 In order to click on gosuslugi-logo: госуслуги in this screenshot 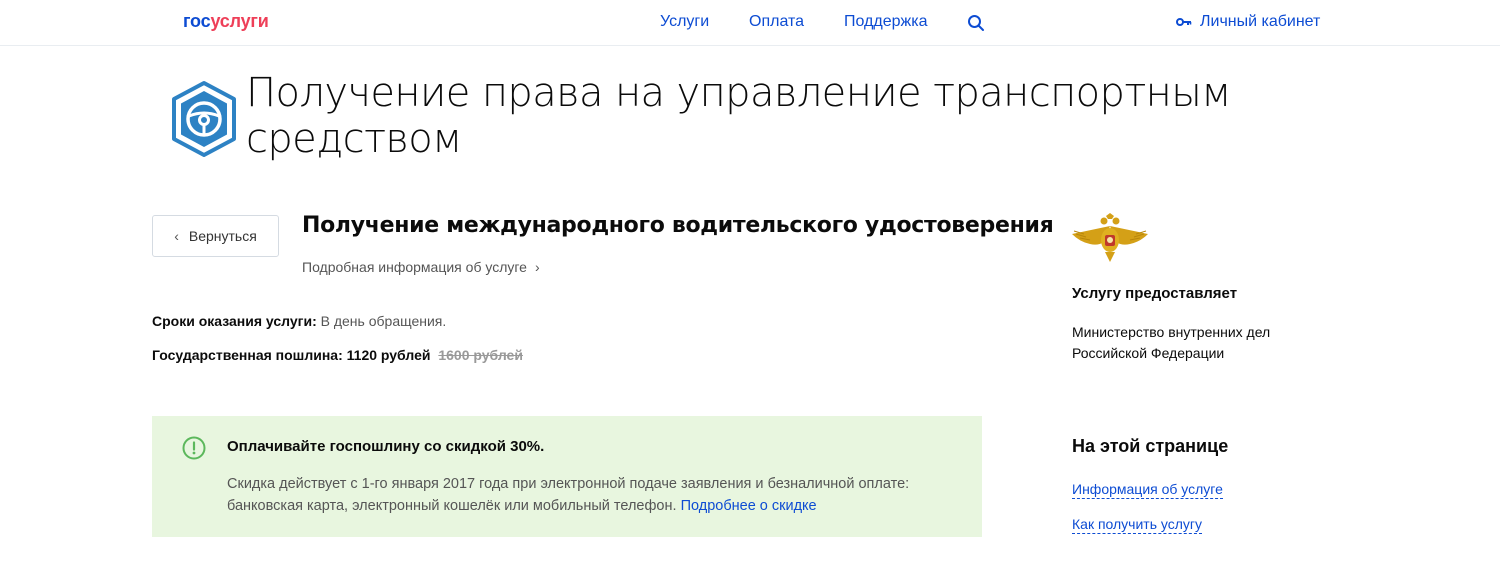, I will do `click(226, 21)`.